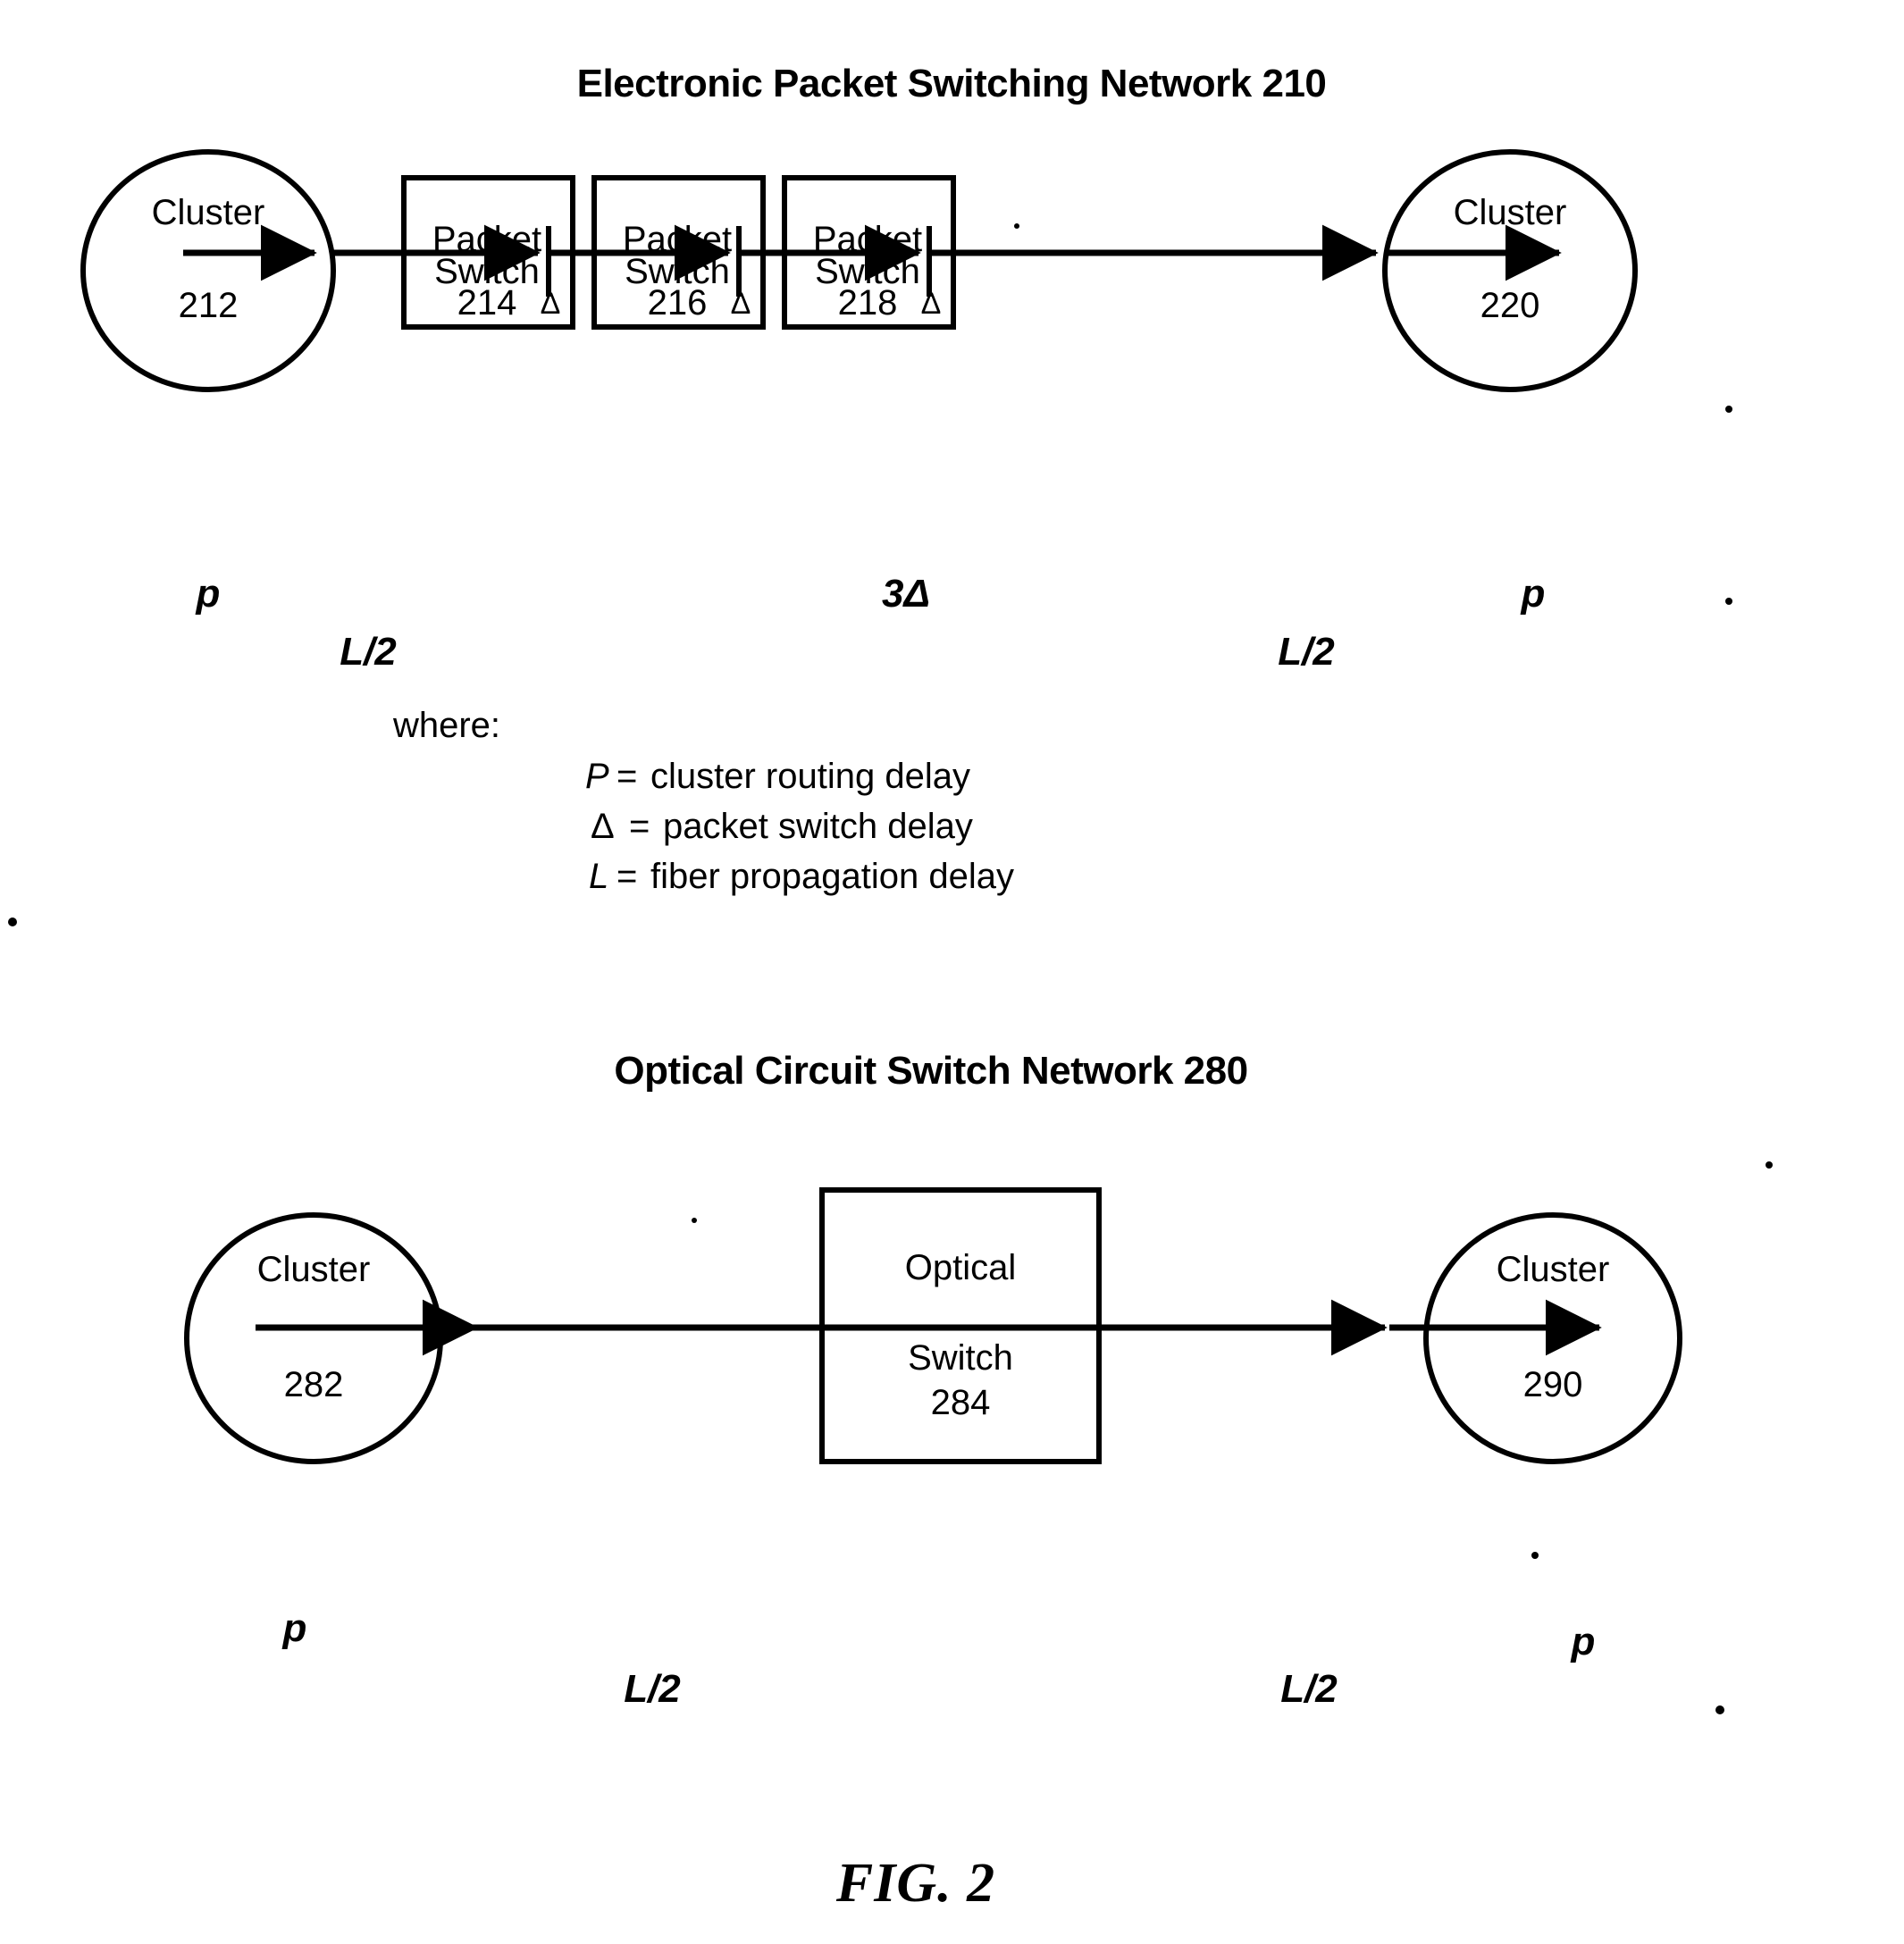 The image size is (1904, 1944). I want to click on packet-switch-216: Packet Switch 216 Δ, so click(679, 253).